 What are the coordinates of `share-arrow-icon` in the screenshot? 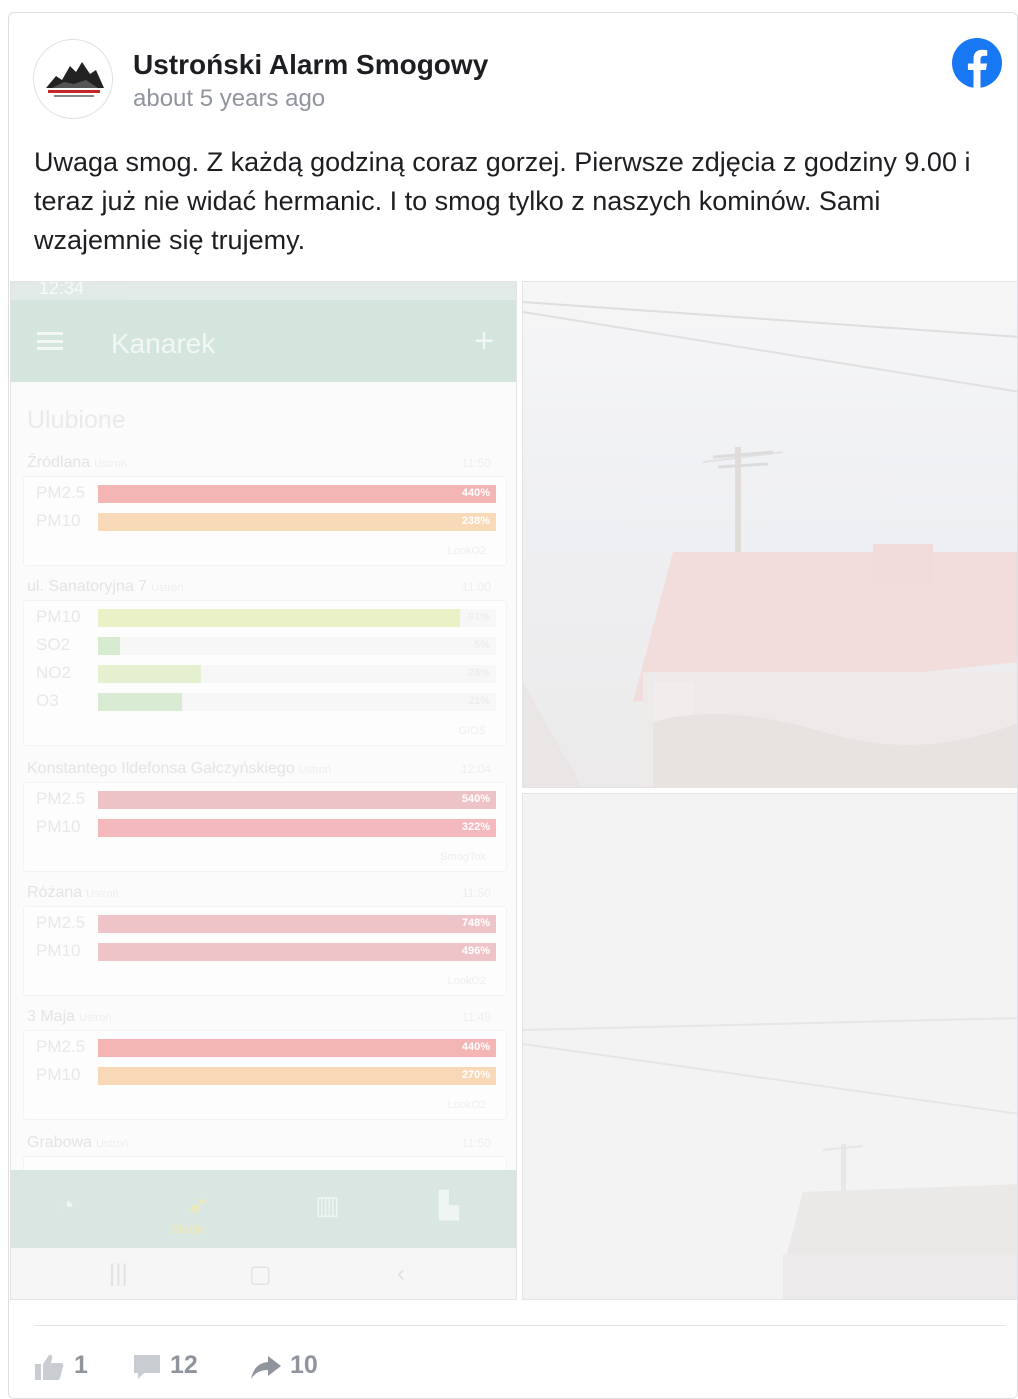 It's located at (266, 1367).